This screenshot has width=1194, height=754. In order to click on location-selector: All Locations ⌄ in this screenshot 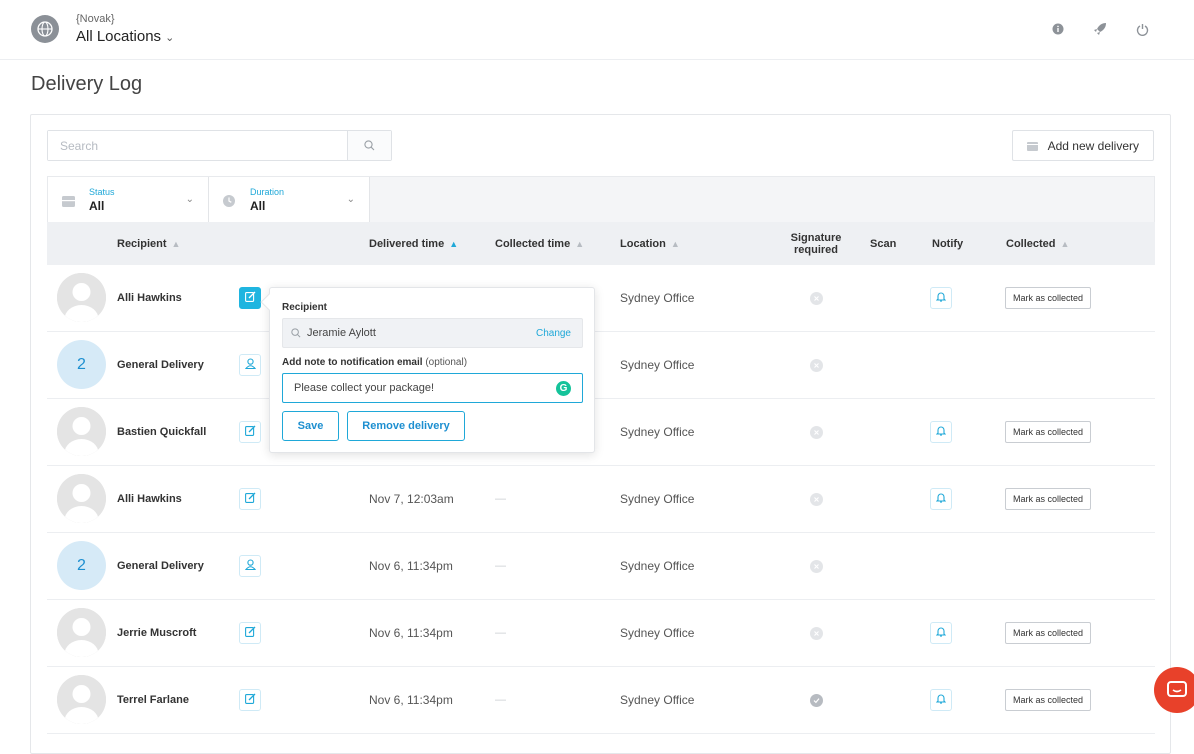, I will do `click(125, 36)`.